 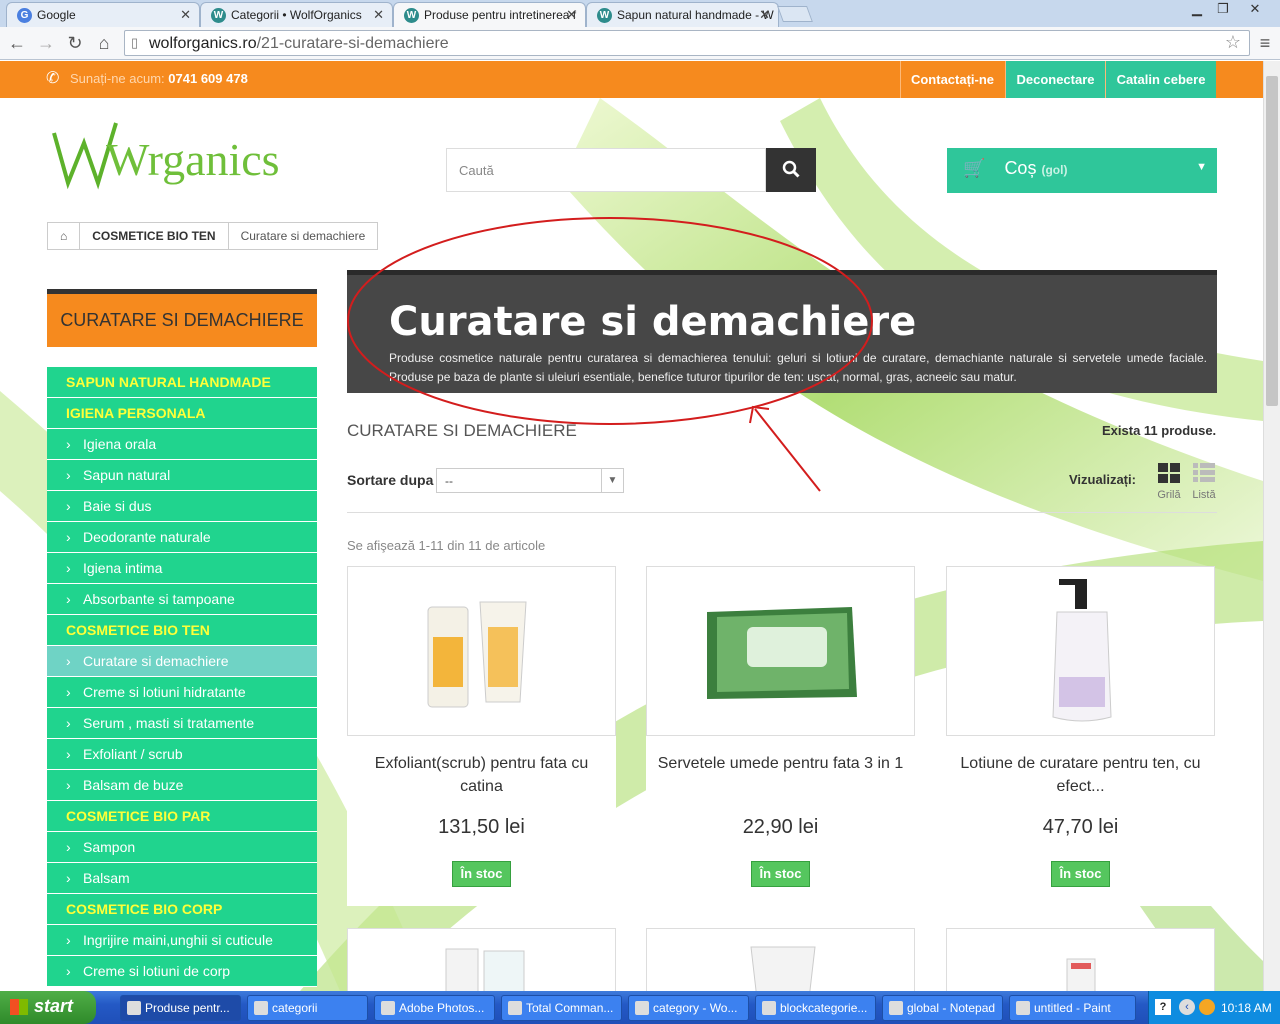 What do you see at coordinates (1197, 9) in the screenshot?
I see `minimize-icon: ▁` at bounding box center [1197, 9].